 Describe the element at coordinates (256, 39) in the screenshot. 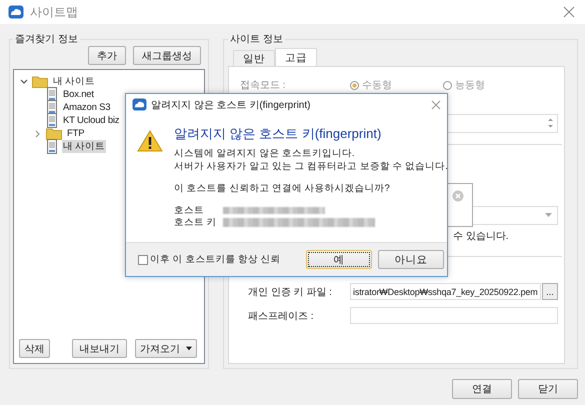

I see `group-title: 사이트 정보` at that location.